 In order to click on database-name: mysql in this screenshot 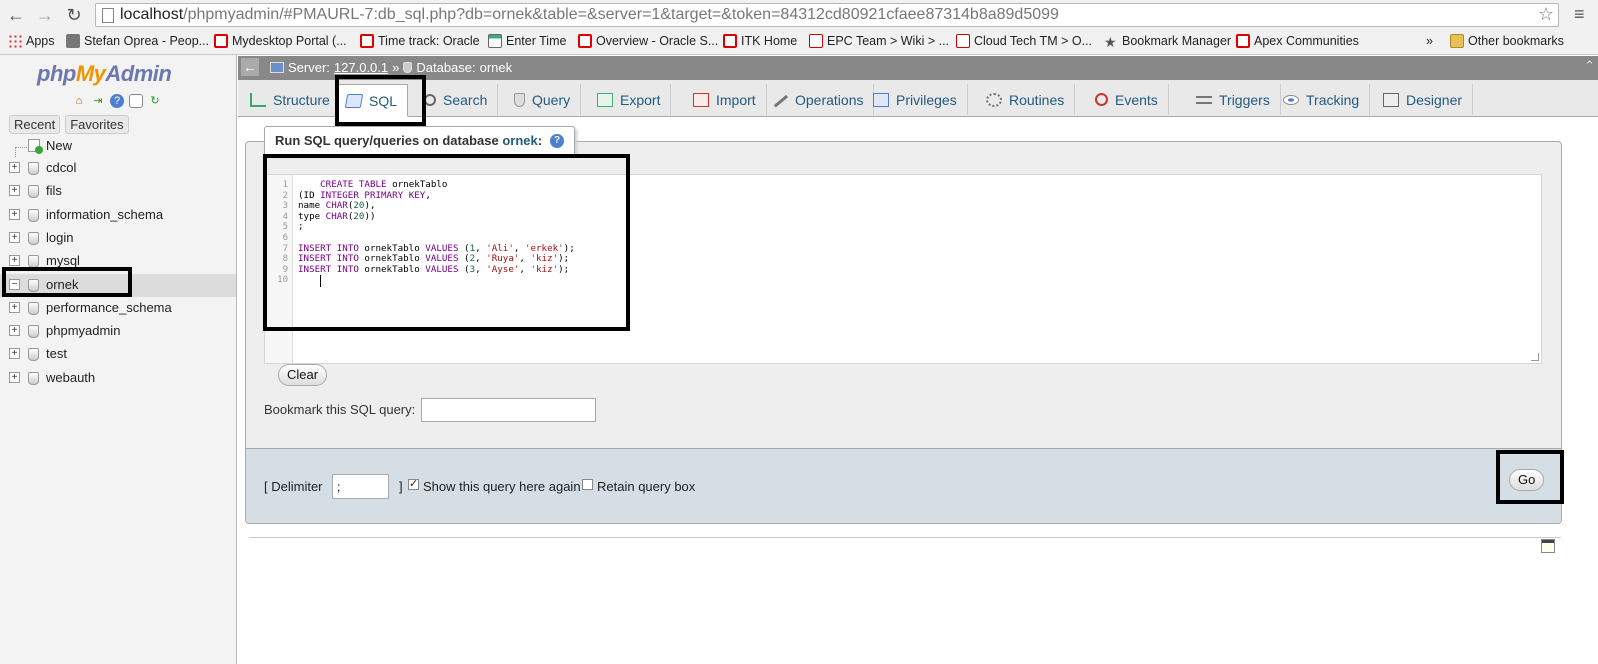, I will do `click(63, 260)`.